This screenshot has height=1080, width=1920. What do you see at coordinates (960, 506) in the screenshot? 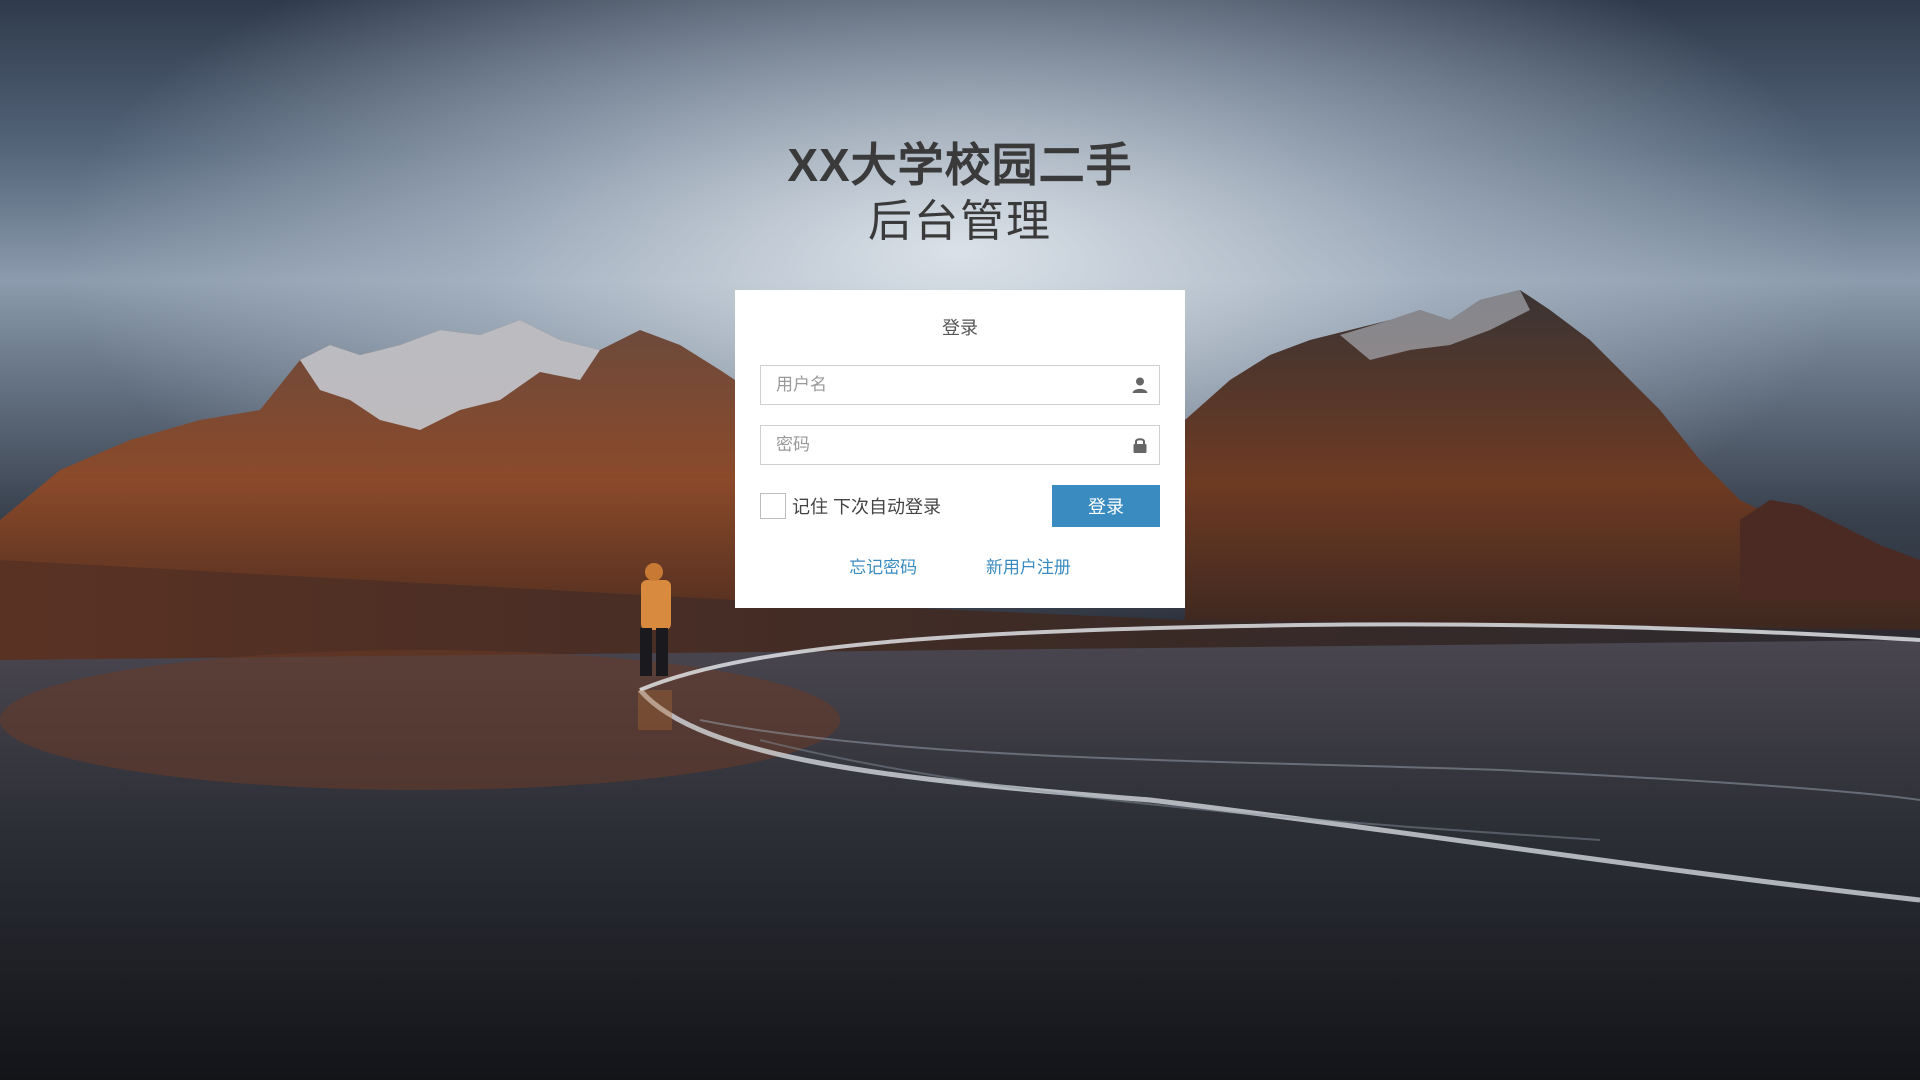
I see `login-actions-row: 记住 下次自动登录 登录` at bounding box center [960, 506].